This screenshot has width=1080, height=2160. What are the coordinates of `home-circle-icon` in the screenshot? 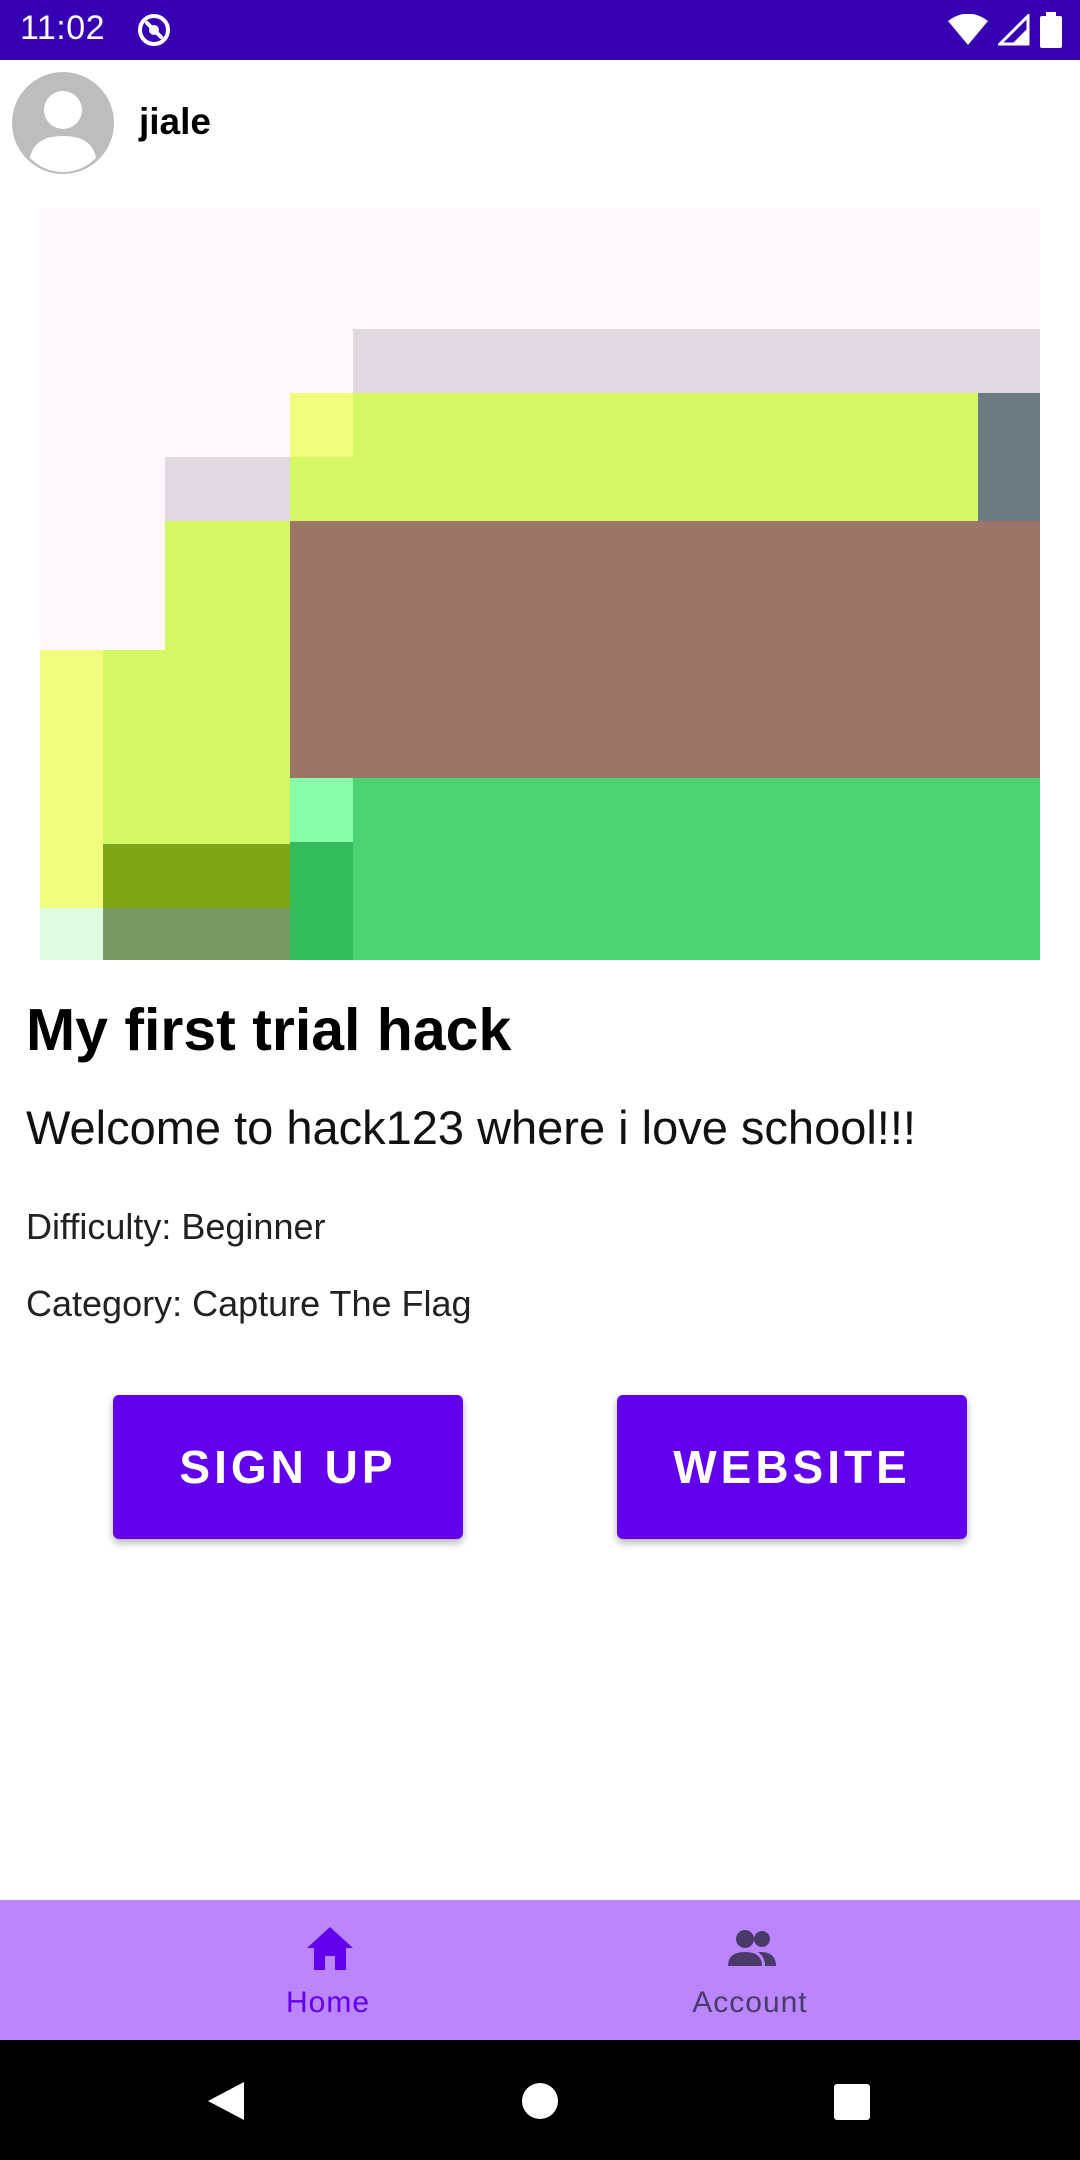 It's located at (540, 2101).